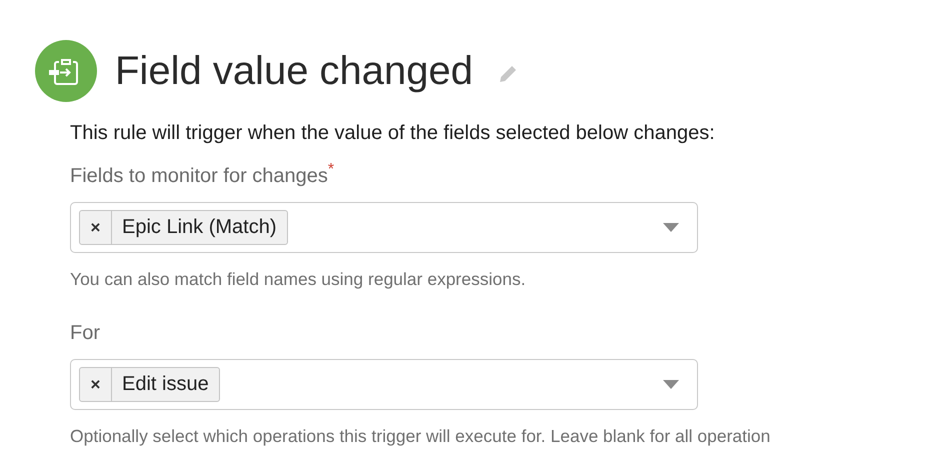  What do you see at coordinates (85, 333) in the screenshot?
I see `field-label: For` at bounding box center [85, 333].